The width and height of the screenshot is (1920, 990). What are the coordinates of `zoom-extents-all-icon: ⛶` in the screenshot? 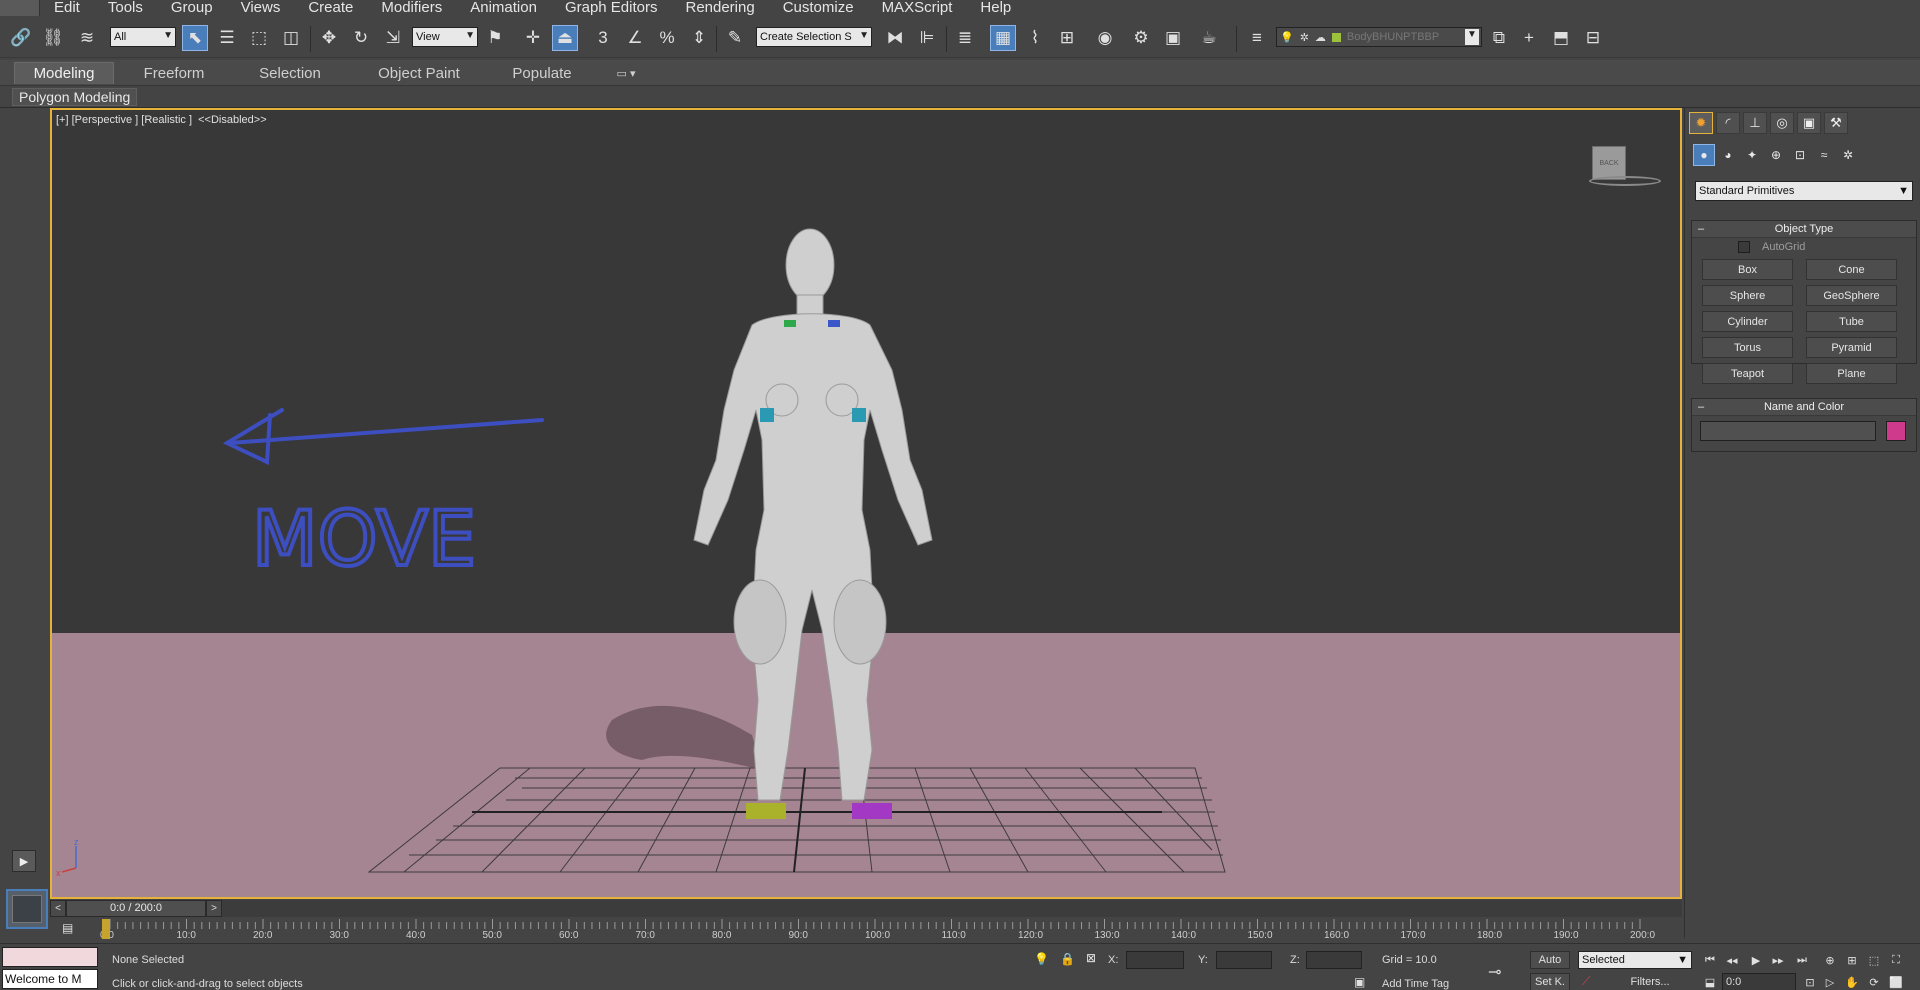 It's located at (1896, 960).